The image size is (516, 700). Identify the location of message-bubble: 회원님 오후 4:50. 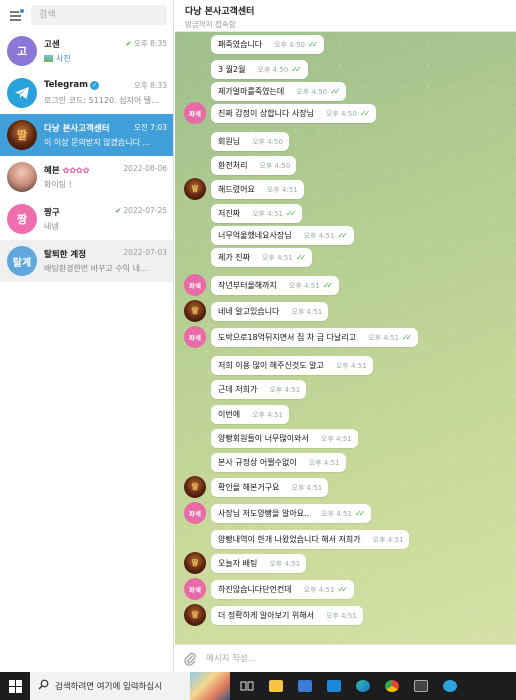
(250, 141).